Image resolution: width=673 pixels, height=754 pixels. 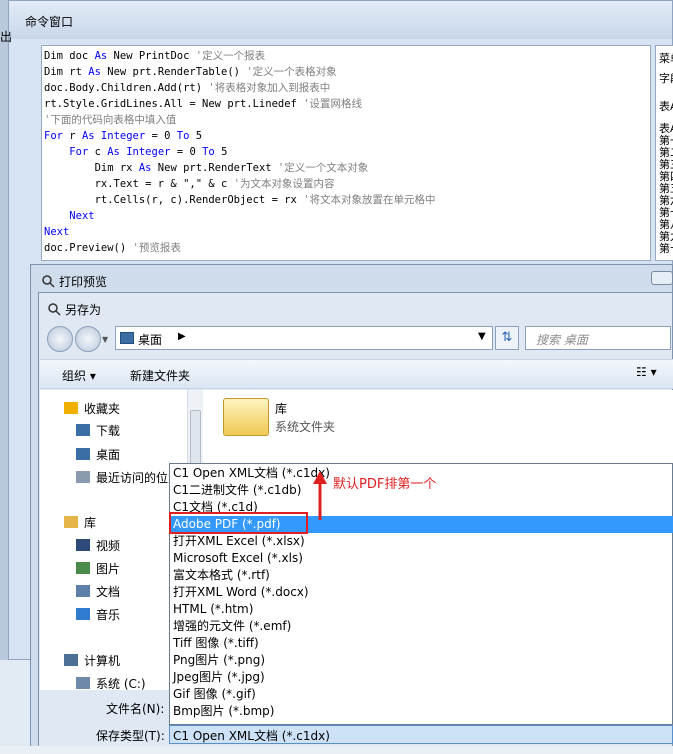 I want to click on right-field-panel: 菜单字段表A表A第一第二第三第四第五第六第七第八第九第十, so click(x=664, y=153).